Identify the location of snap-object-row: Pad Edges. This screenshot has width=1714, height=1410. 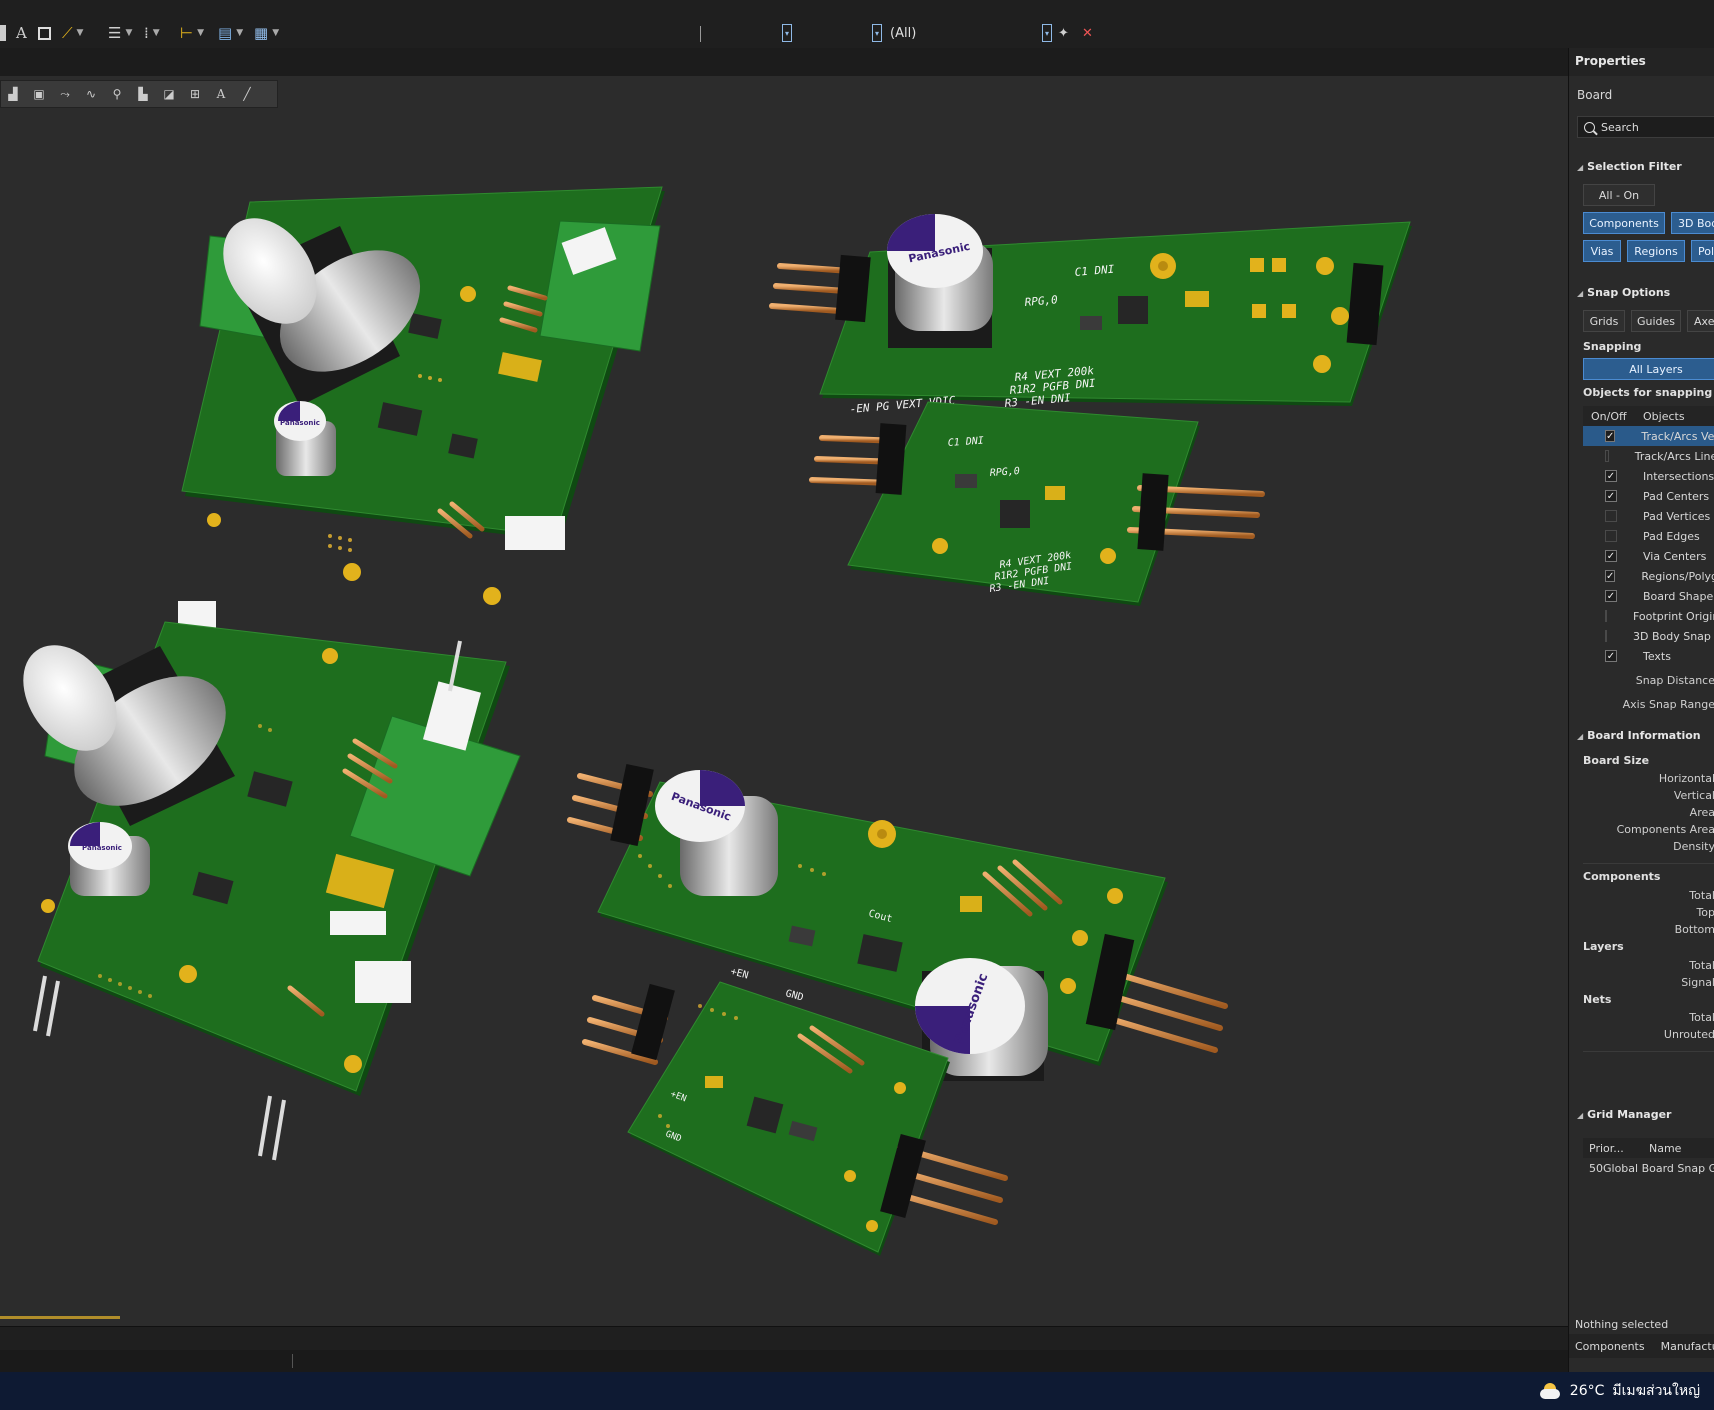
(1648, 536).